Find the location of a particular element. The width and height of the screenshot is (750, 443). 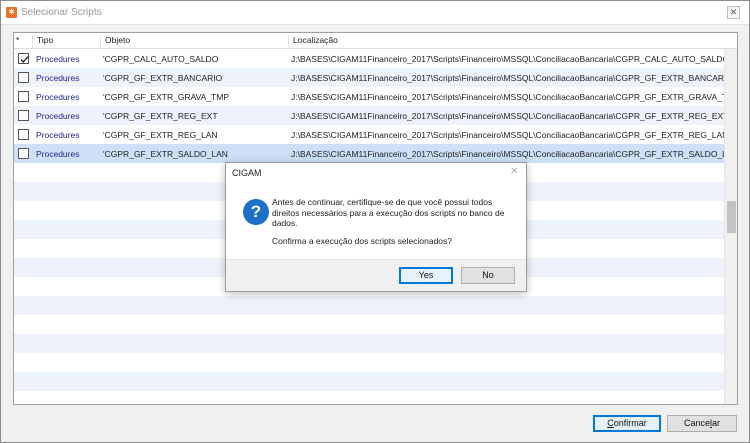

scrollbar-thumb is located at coordinates (731, 217).